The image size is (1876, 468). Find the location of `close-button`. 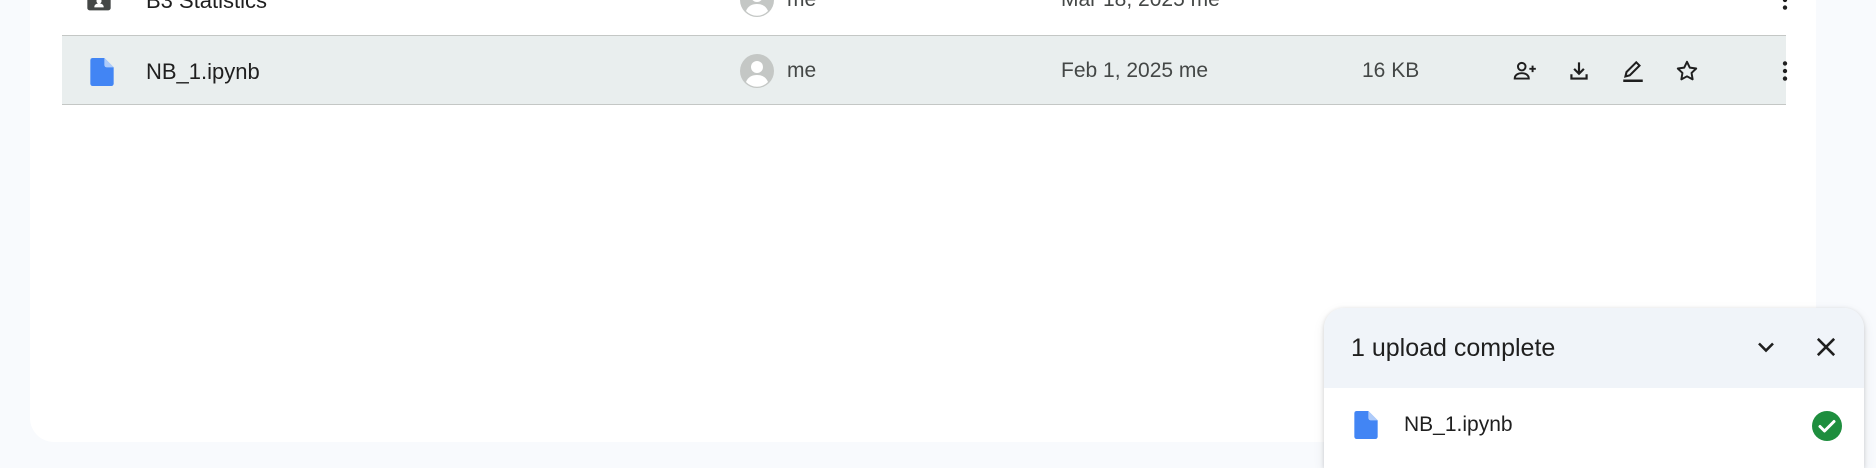

close-button is located at coordinates (1826, 347).